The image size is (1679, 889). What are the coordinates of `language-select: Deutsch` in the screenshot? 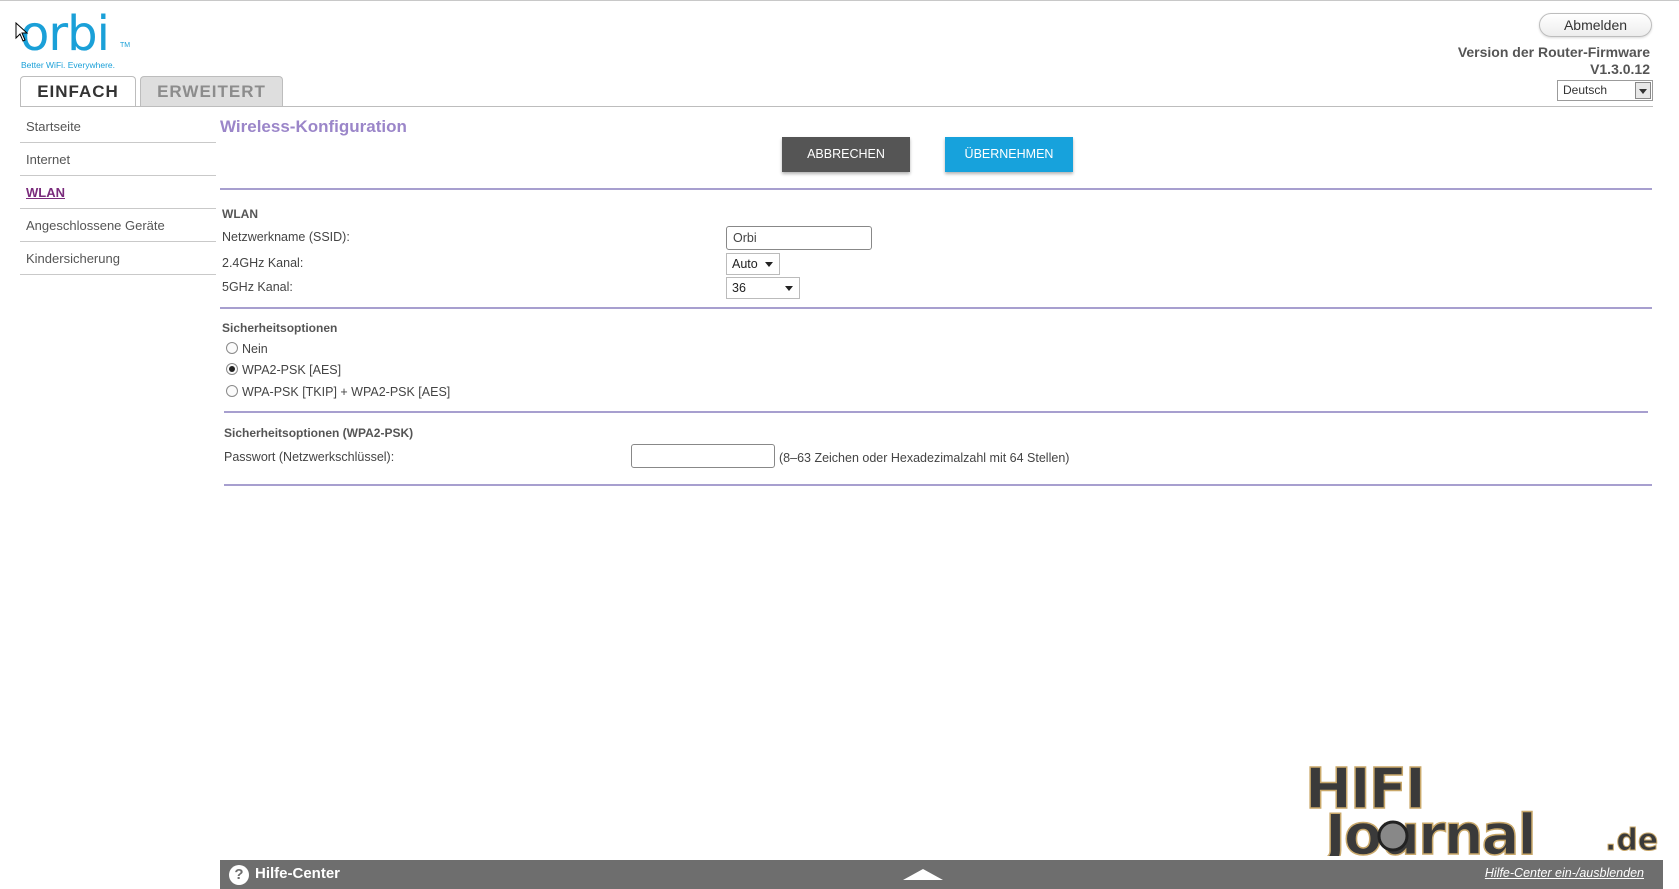 It's located at (1605, 90).